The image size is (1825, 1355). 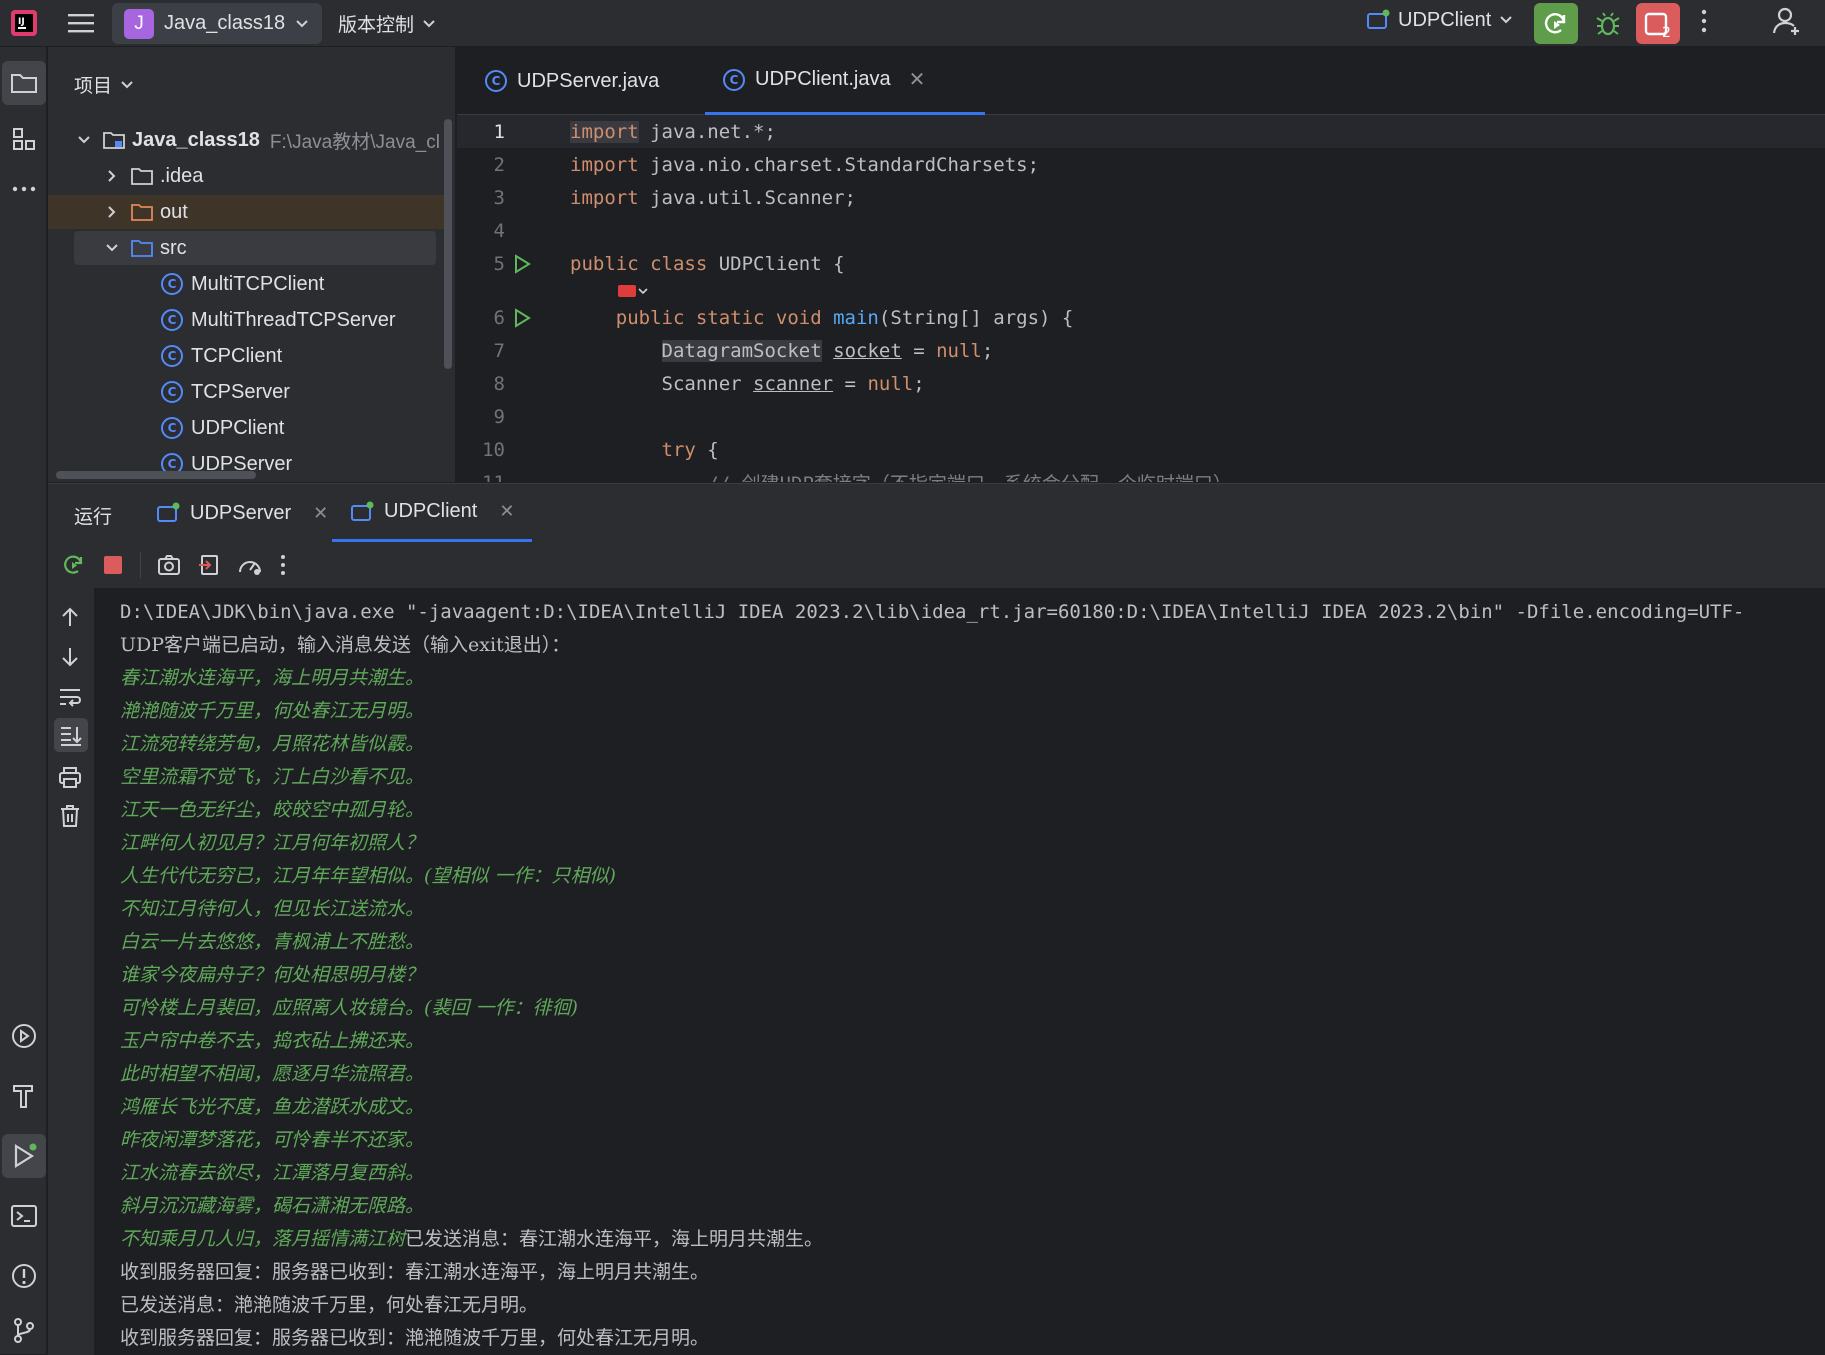 What do you see at coordinates (139, 23) in the screenshot?
I see `project-badge: J` at bounding box center [139, 23].